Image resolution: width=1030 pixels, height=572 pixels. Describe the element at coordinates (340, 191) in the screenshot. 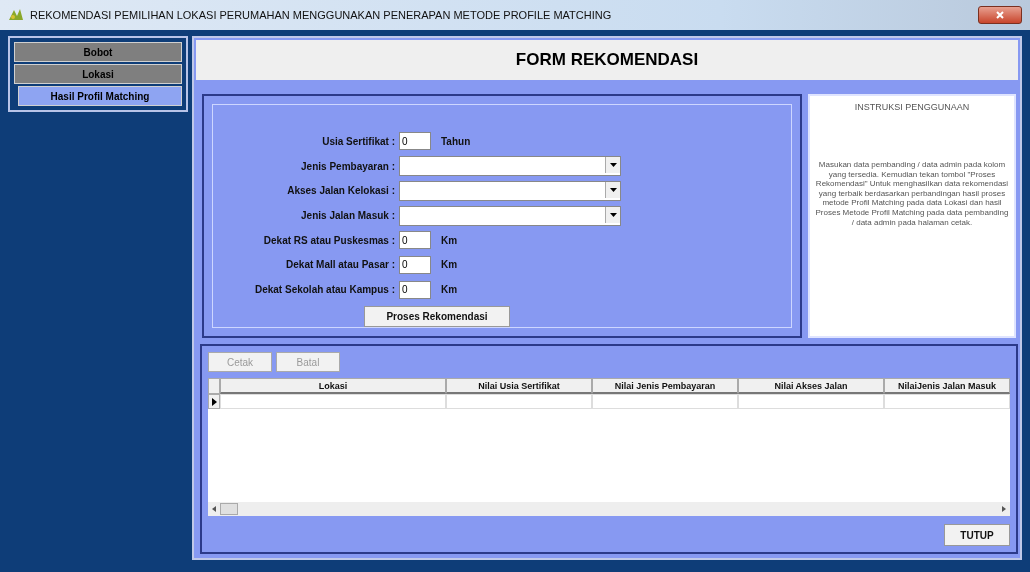

I see `field-label: Akses Jalan Kelokasi :` at that location.